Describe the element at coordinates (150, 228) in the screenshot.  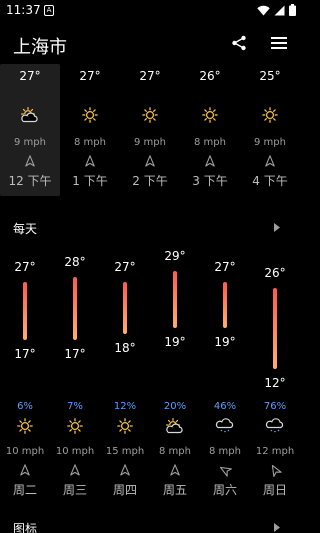
I see `daily-section-header: 每天` at that location.